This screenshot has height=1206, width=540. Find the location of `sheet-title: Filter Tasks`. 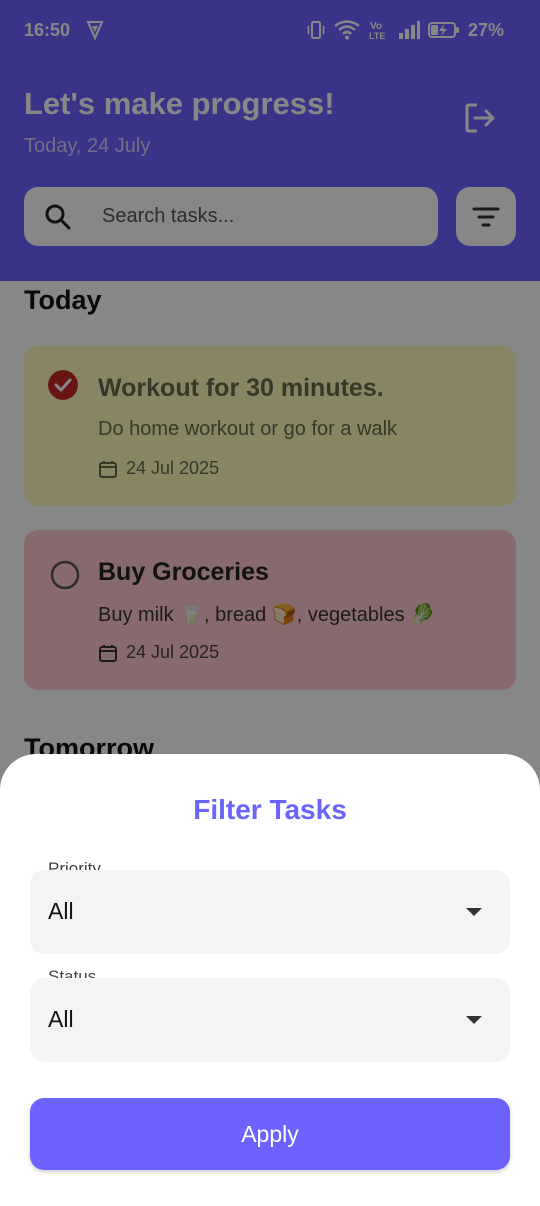

sheet-title: Filter Tasks is located at coordinates (270, 809).